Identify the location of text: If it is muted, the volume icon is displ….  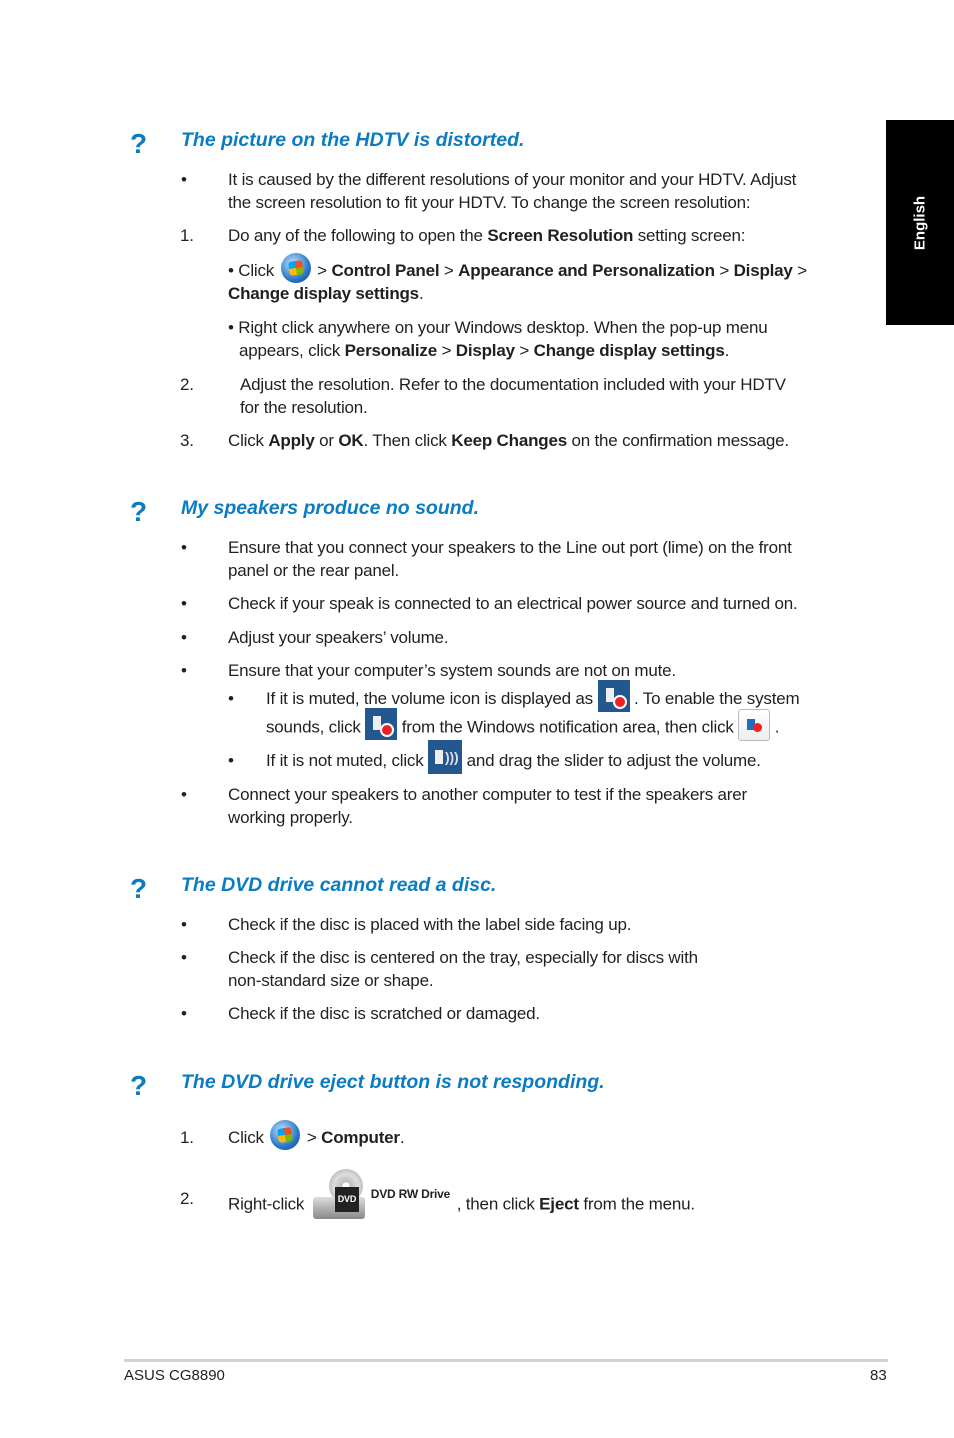
(533, 695).